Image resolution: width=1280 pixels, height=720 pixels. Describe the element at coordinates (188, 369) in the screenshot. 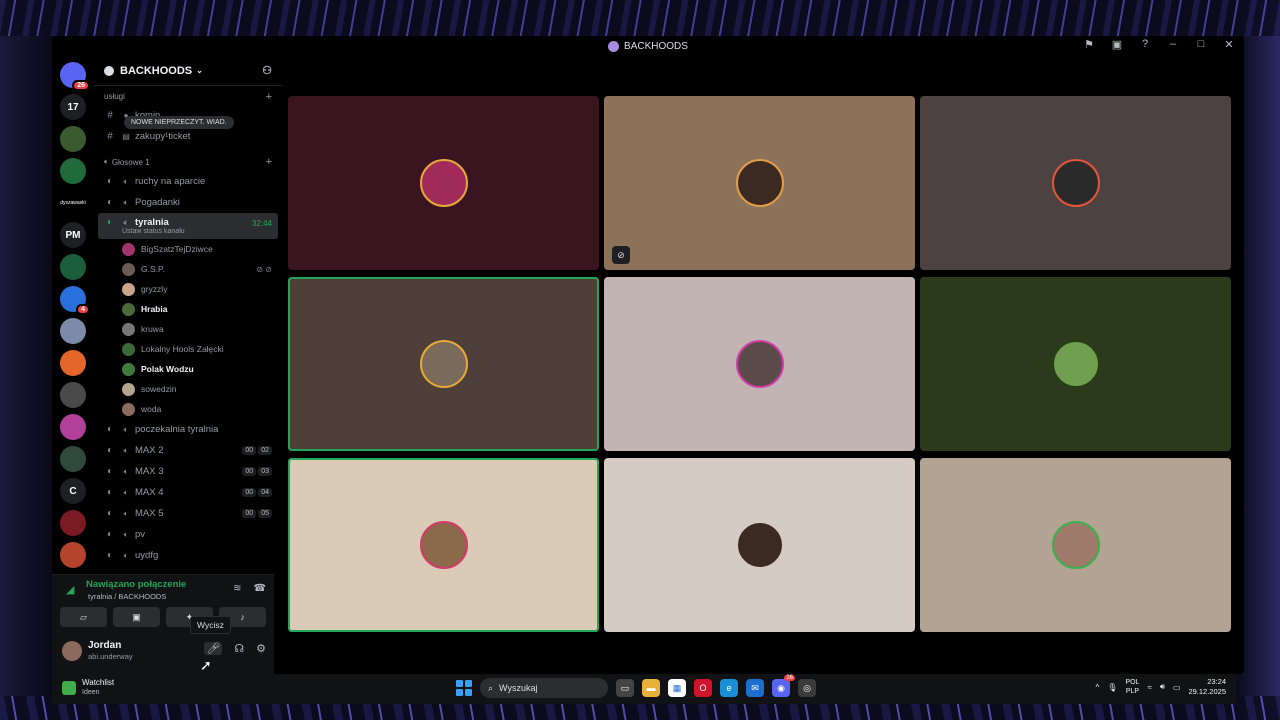

I see `voice-member: Polak Wodzu` at that location.